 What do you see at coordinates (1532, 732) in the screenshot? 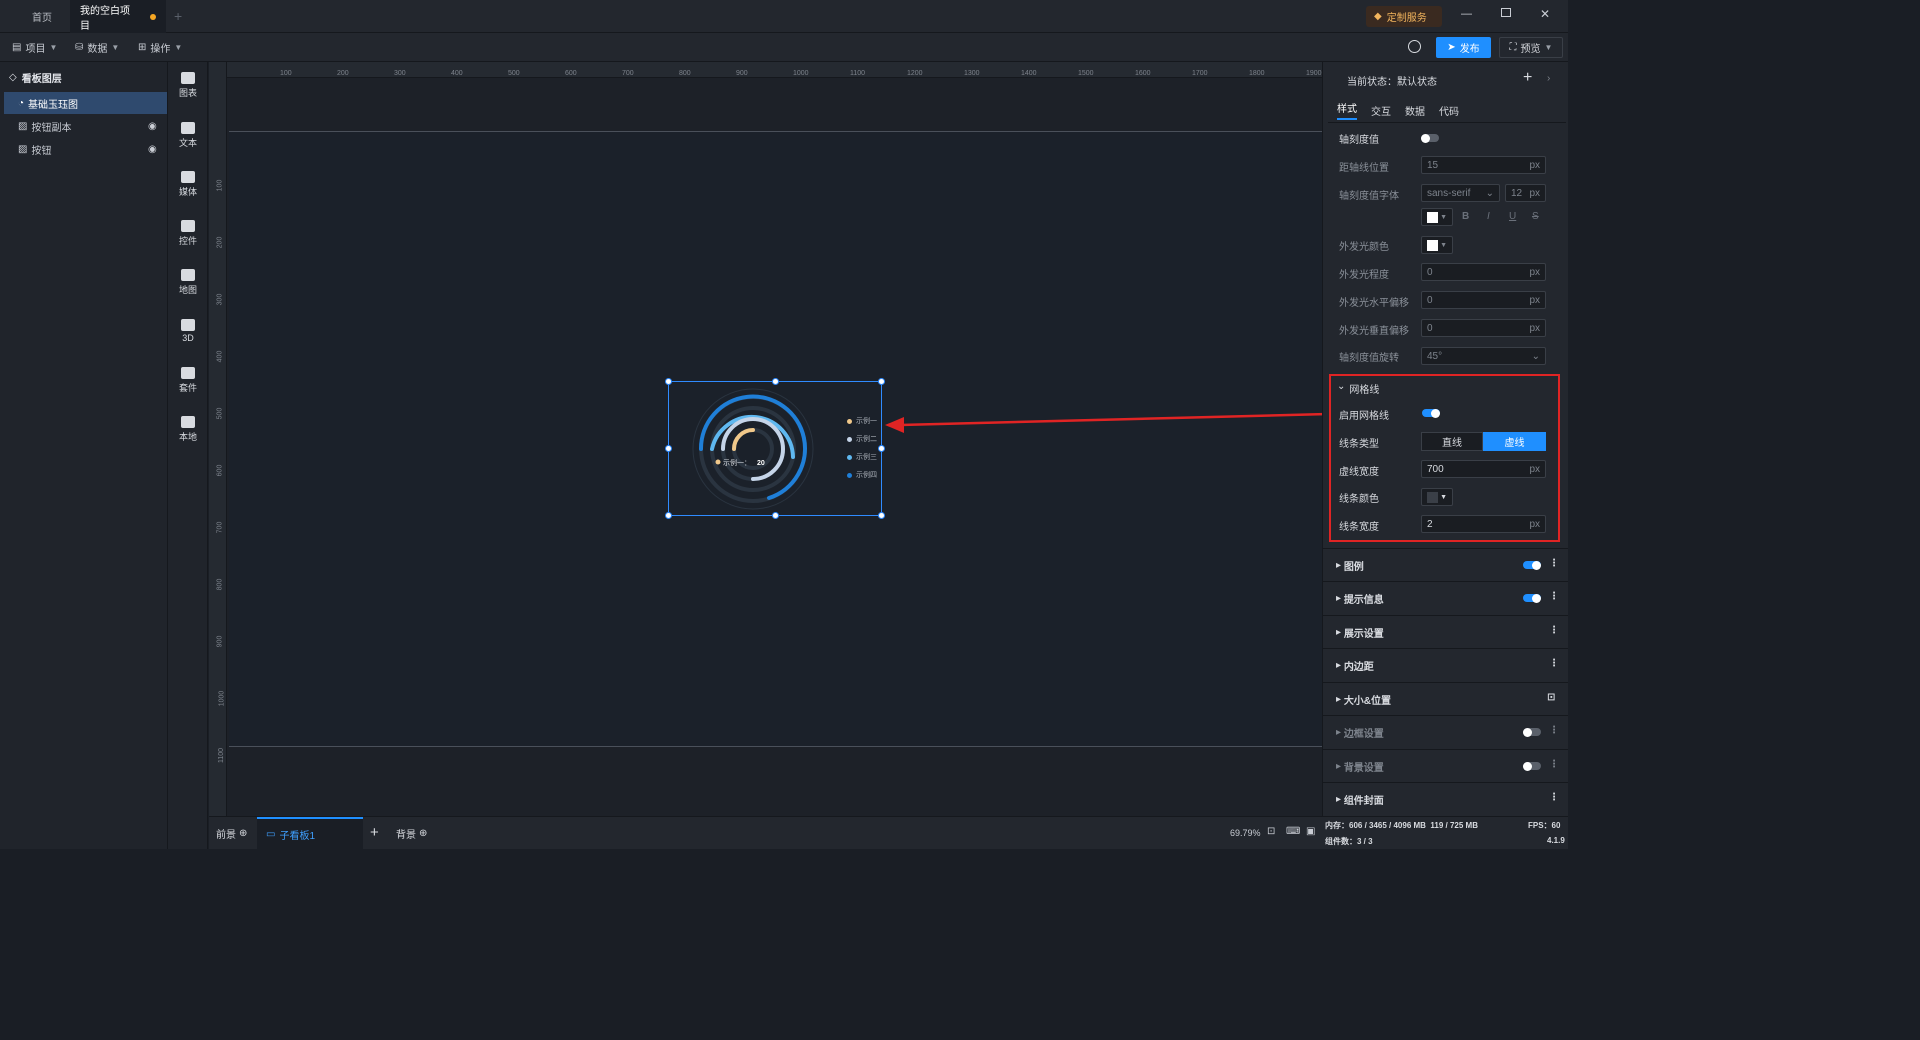
I see `border-toggle` at bounding box center [1532, 732].